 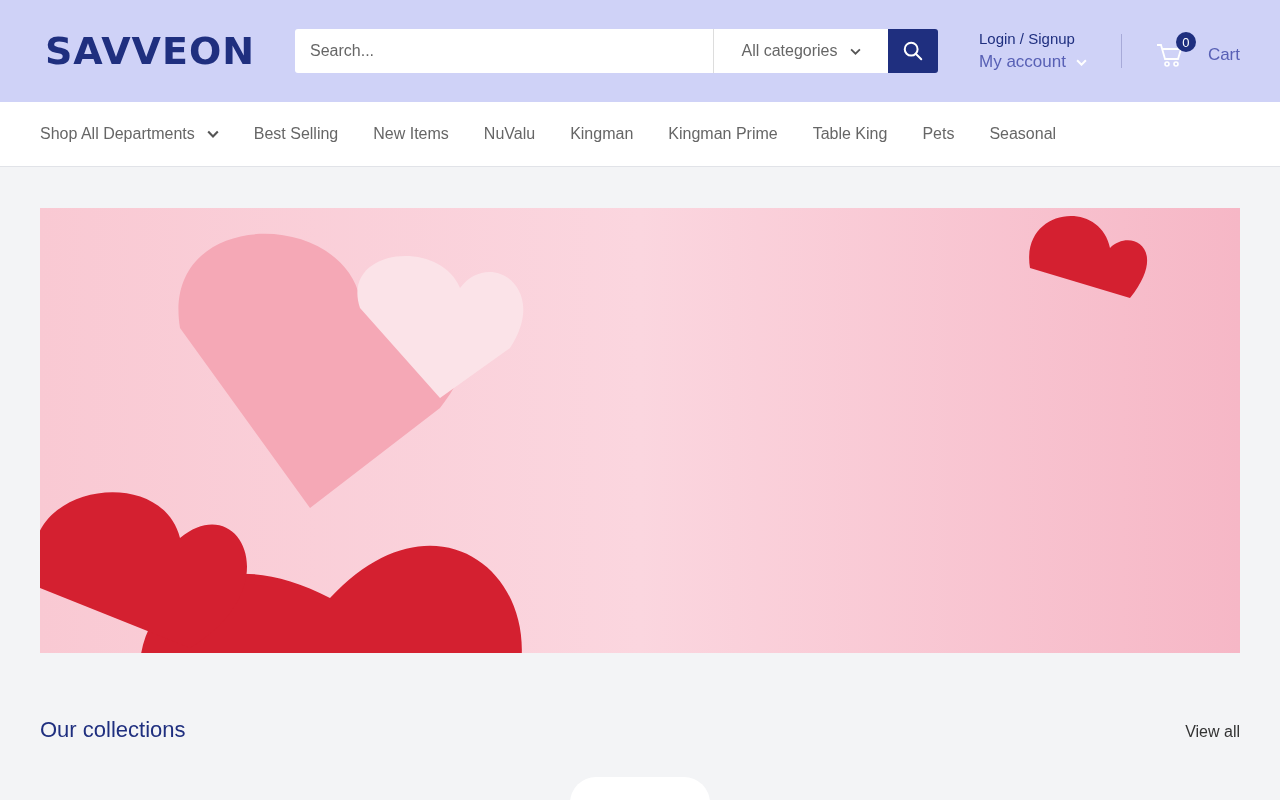 What do you see at coordinates (113, 730) in the screenshot?
I see `section-title: Our collections` at bounding box center [113, 730].